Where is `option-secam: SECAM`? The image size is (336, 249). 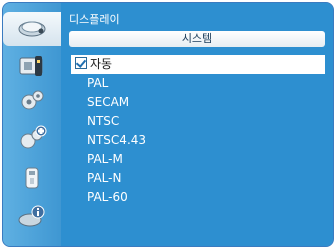
option-secam: SECAM is located at coordinates (198, 102).